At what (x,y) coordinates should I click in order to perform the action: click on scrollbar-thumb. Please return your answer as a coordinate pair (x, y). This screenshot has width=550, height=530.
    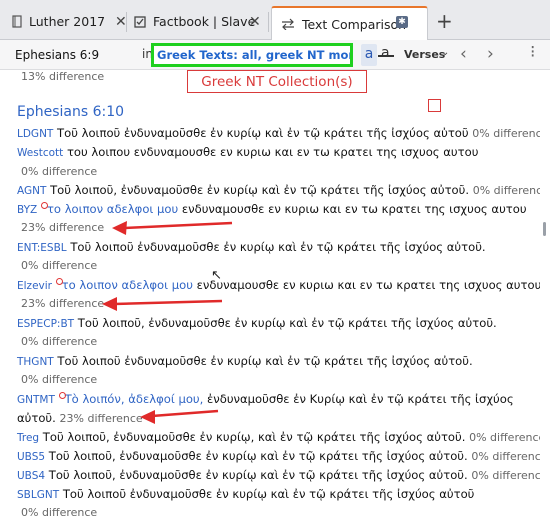
    Looking at the image, I should click on (544, 229).